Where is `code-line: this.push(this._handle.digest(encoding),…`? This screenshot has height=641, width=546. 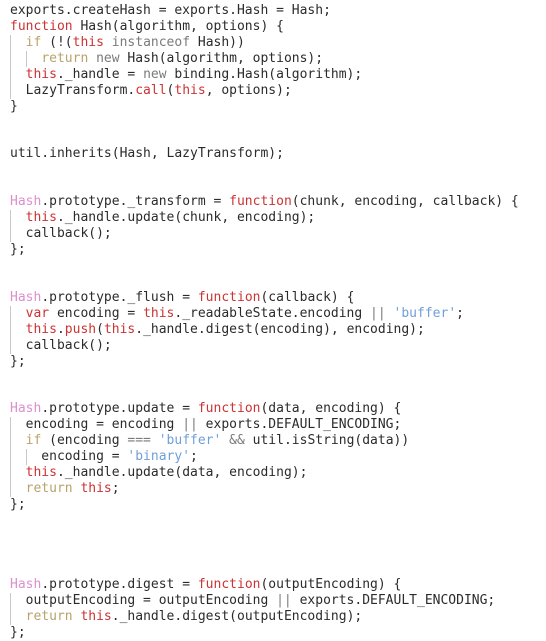
code-line: this.push(this._handle.digest(encoding),… is located at coordinates (273, 329).